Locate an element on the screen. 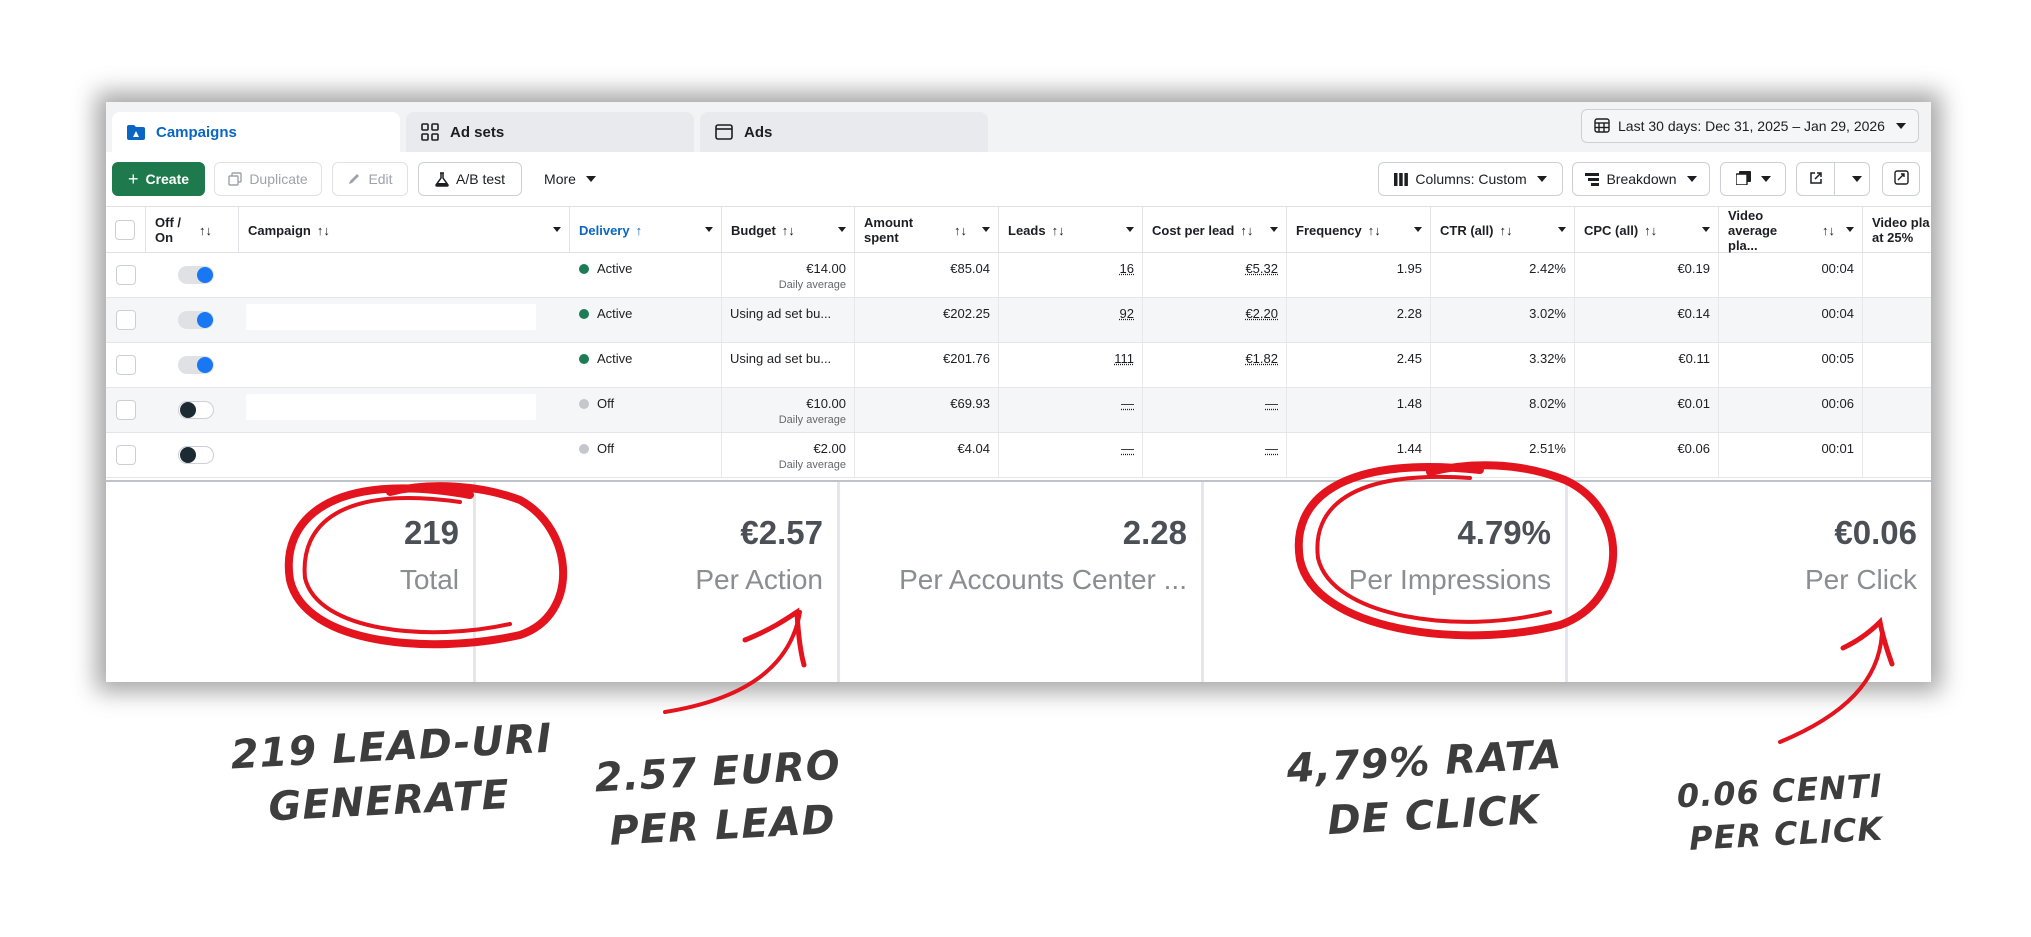 This screenshot has height=937, width=2031. breakdown-button: Breakdown is located at coordinates (1641, 179).